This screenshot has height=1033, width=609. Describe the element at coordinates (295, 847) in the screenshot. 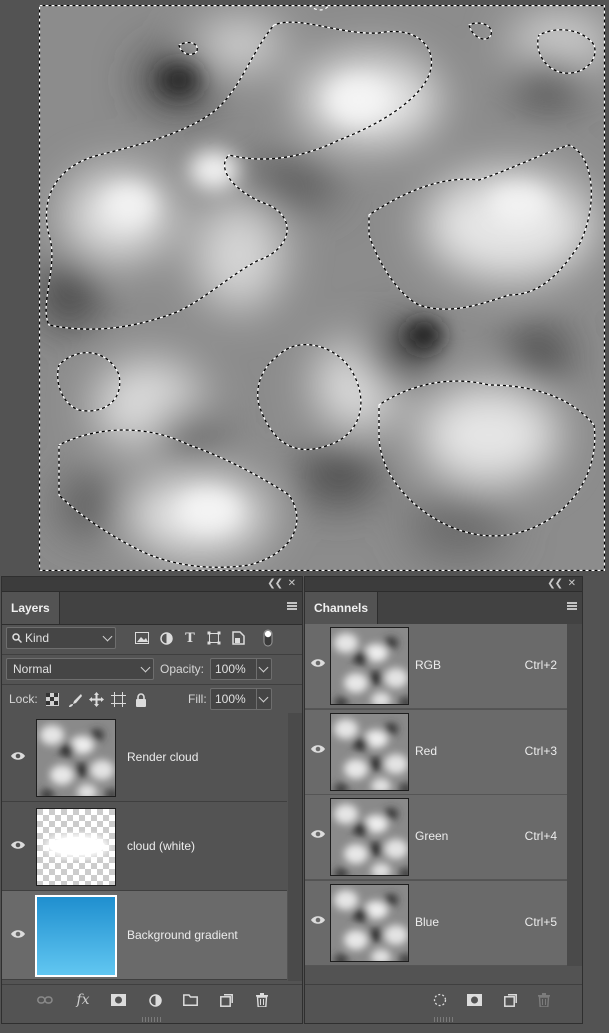

I see `layers-scrollbar` at that location.